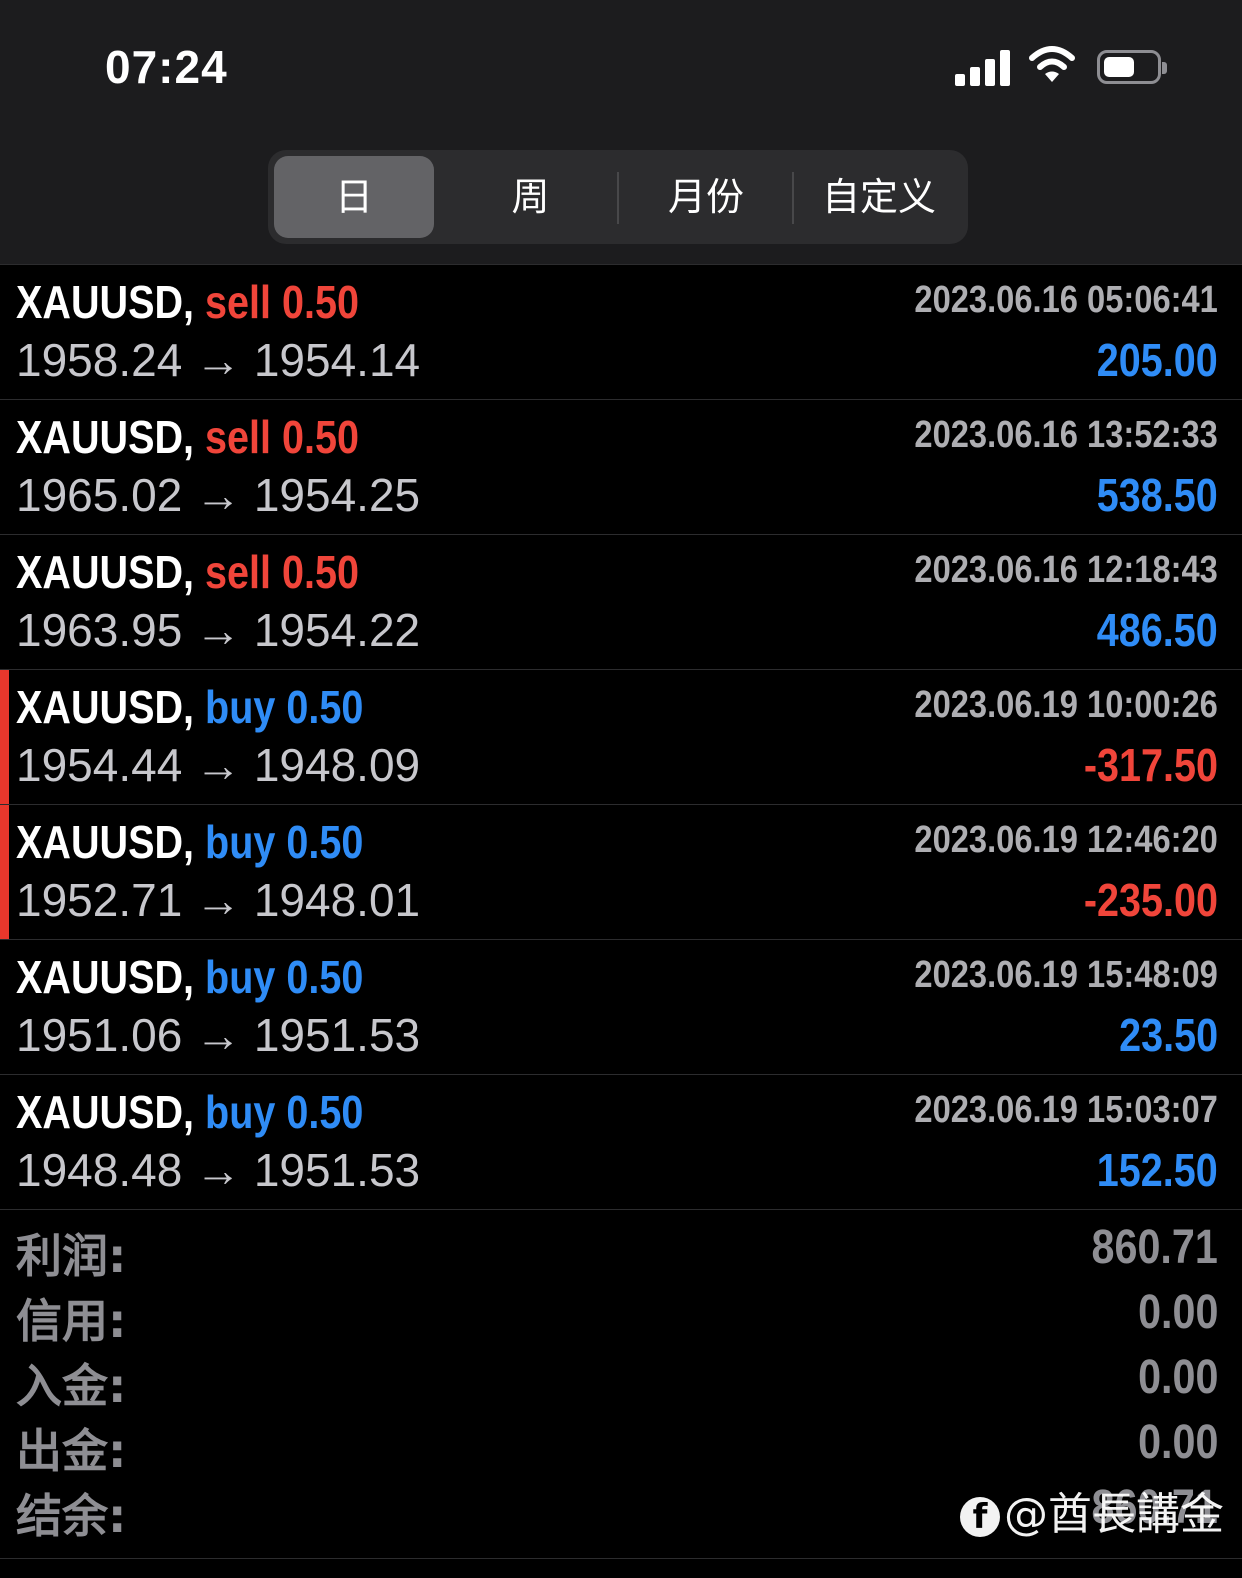 The image size is (1242, 1578). I want to click on summary-label: 信用:, so click(71, 1321).